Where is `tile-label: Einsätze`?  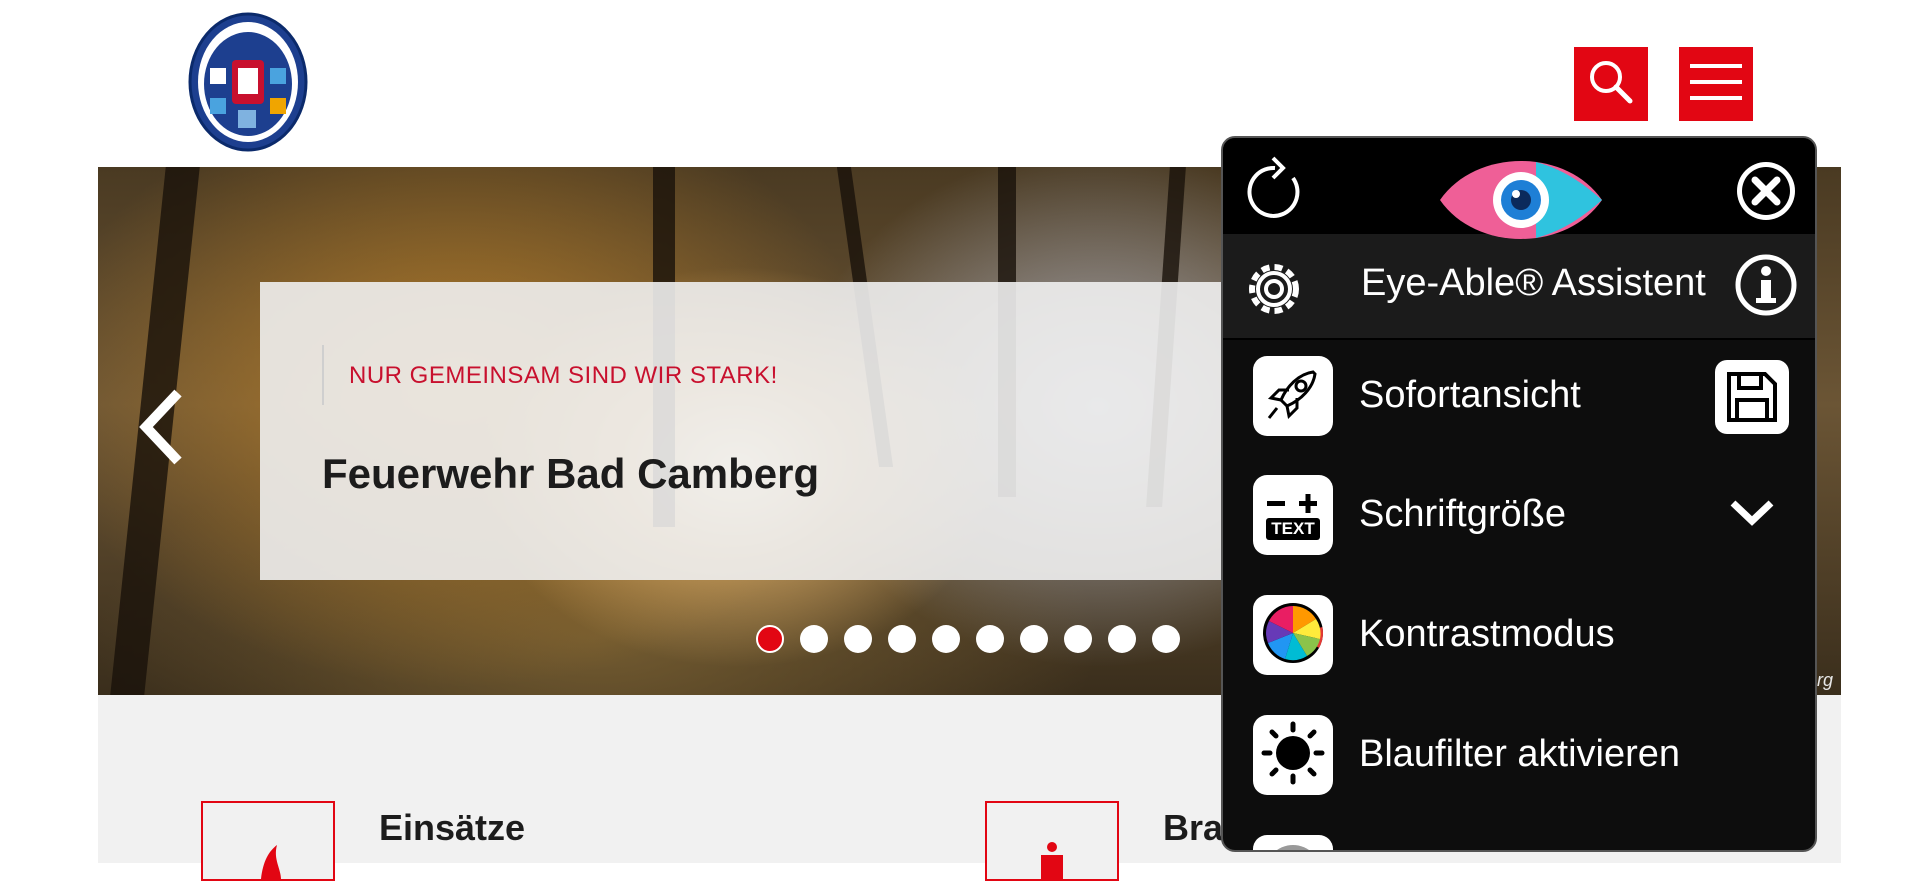
tile-label: Einsätze is located at coordinates (452, 828).